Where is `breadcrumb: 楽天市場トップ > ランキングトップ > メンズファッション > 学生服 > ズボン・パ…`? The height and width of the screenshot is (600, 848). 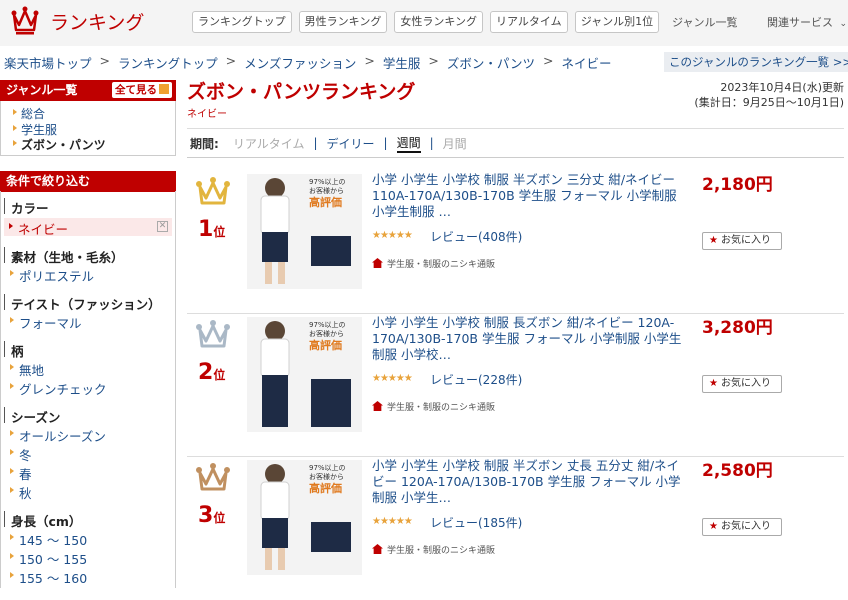
breadcrumb: 楽天市場トップ > ランキングトップ > メンズファッション > 学生服 > ズボン・パ… is located at coordinates (308, 62).